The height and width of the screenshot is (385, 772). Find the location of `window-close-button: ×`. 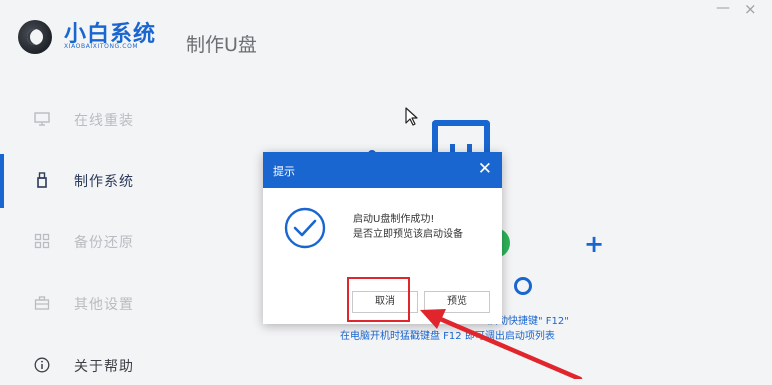

window-close-button: × is located at coordinates (750, 9).